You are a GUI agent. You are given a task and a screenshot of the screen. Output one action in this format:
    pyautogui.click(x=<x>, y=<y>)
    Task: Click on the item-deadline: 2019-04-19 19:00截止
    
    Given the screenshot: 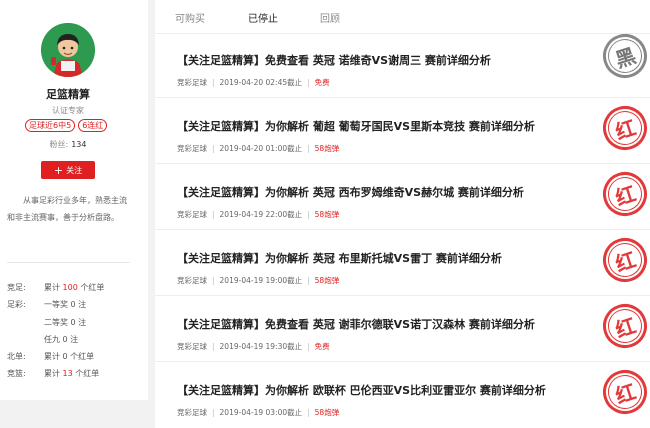 What is the action you would take?
    pyautogui.click(x=261, y=280)
    